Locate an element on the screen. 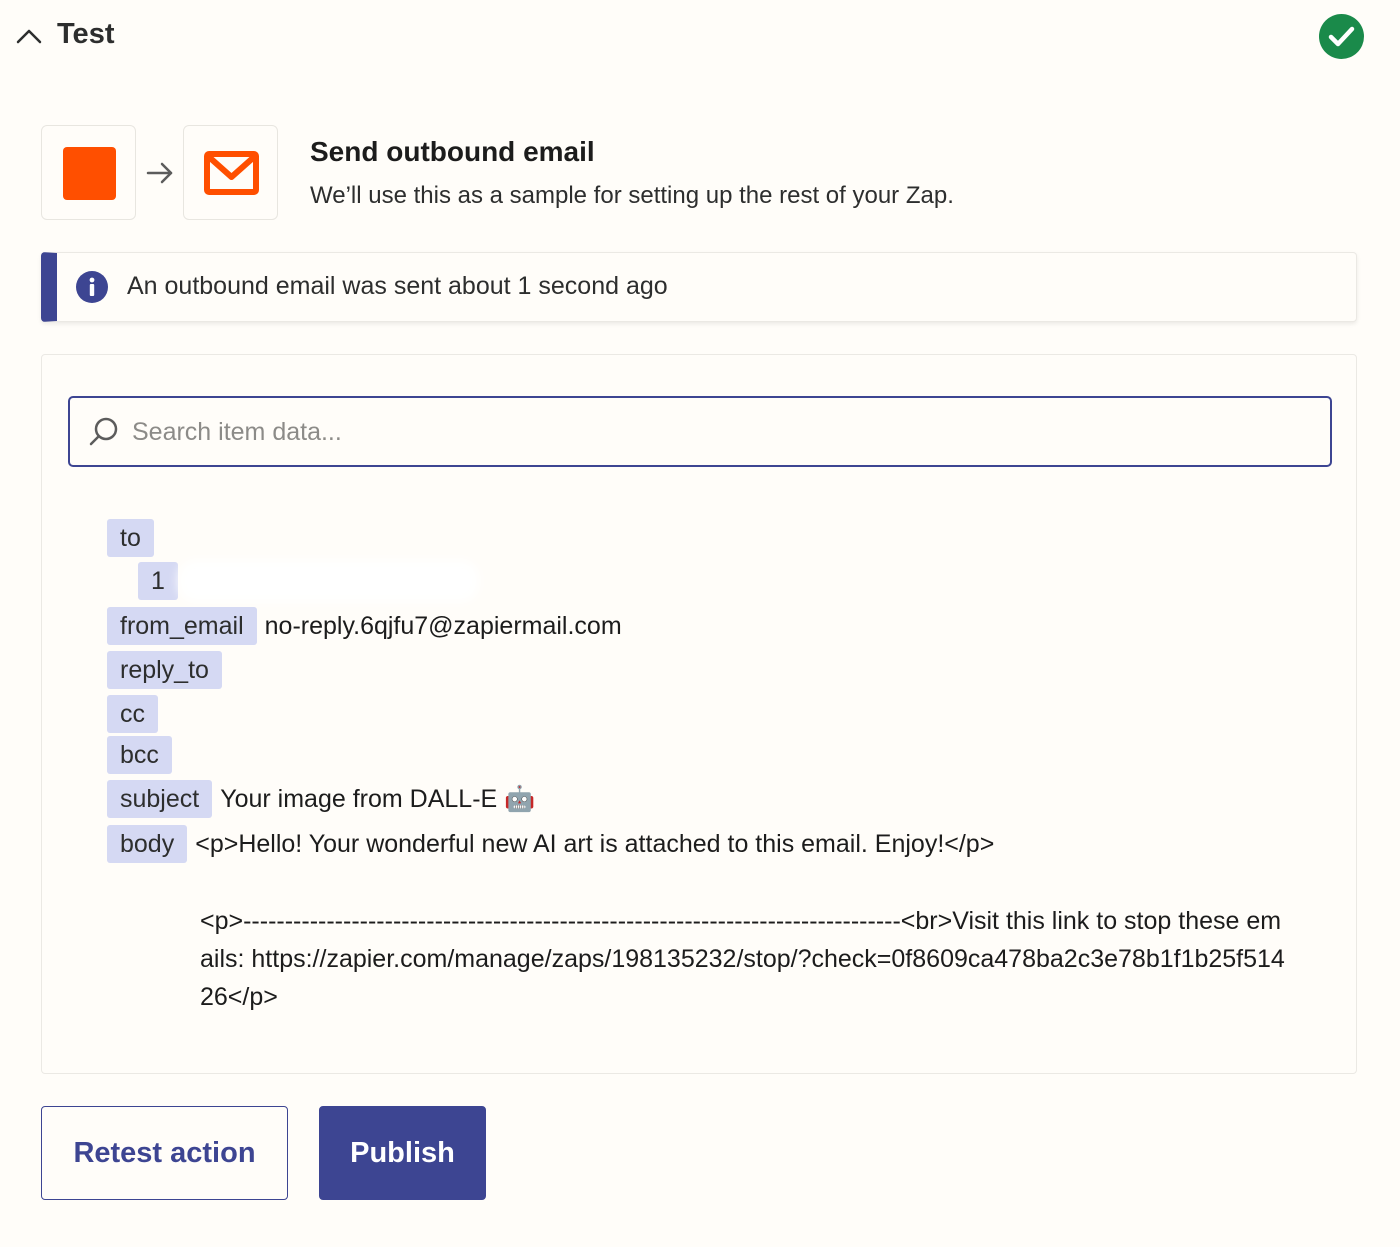 This screenshot has height=1247, width=1400. field-row-reply-to: reply_to is located at coordinates (164, 670).